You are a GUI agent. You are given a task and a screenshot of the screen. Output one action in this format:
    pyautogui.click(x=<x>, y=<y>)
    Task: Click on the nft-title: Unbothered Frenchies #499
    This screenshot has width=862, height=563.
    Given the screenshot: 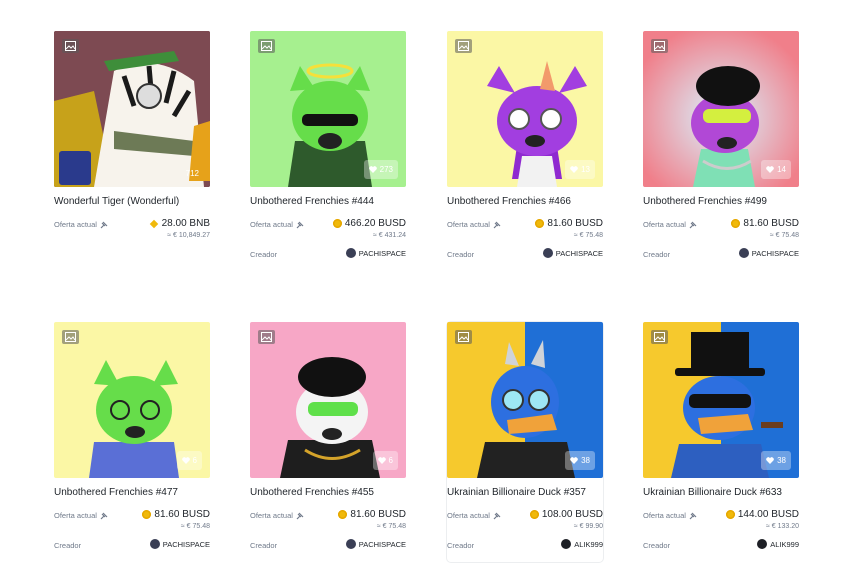 What is the action you would take?
    pyautogui.click(x=723, y=201)
    